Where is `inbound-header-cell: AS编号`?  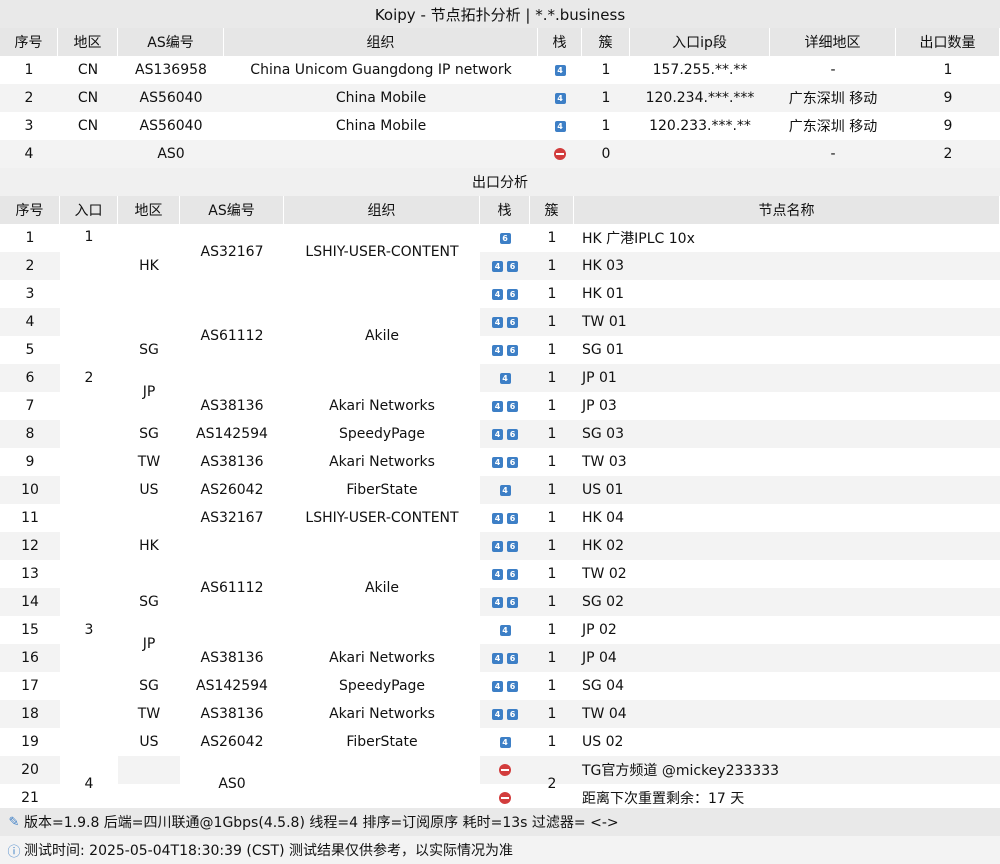 inbound-header-cell: AS编号 is located at coordinates (171, 42).